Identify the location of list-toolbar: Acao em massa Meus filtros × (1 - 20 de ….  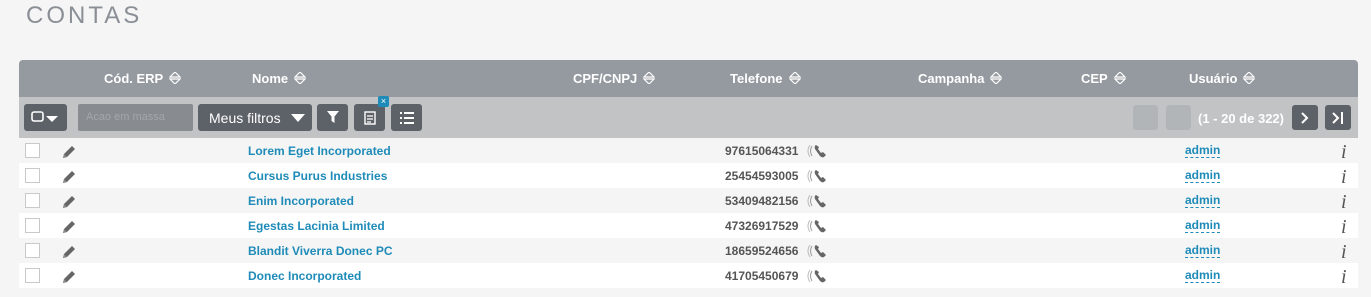
(688, 117).